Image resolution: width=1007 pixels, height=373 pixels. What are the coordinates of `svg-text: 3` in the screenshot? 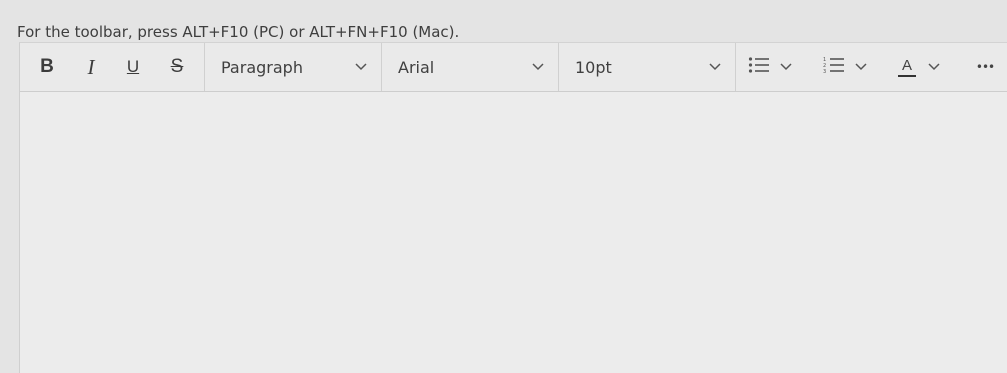 It's located at (824, 71).